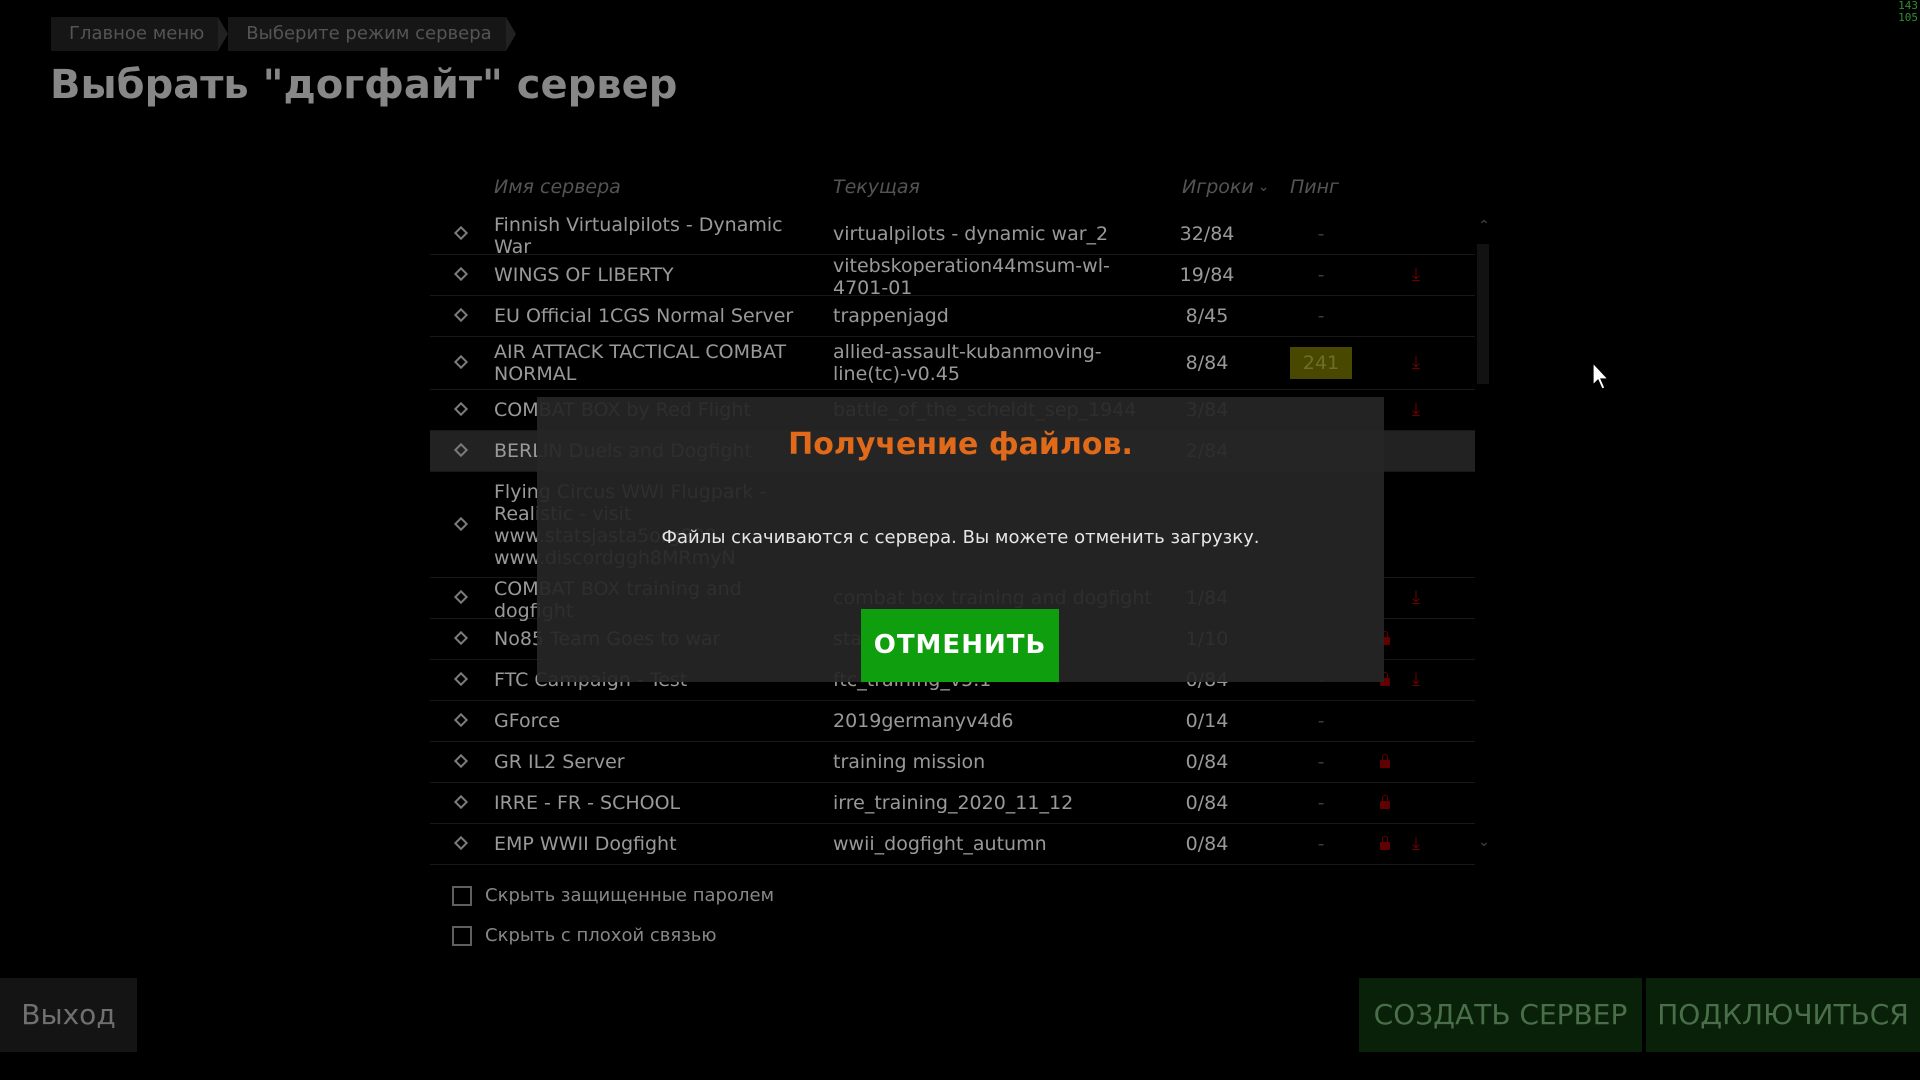 Image resolution: width=1920 pixels, height=1080 pixels. Describe the element at coordinates (960, 444) in the screenshot. I see `dialog-title: Получение файлов.` at that location.